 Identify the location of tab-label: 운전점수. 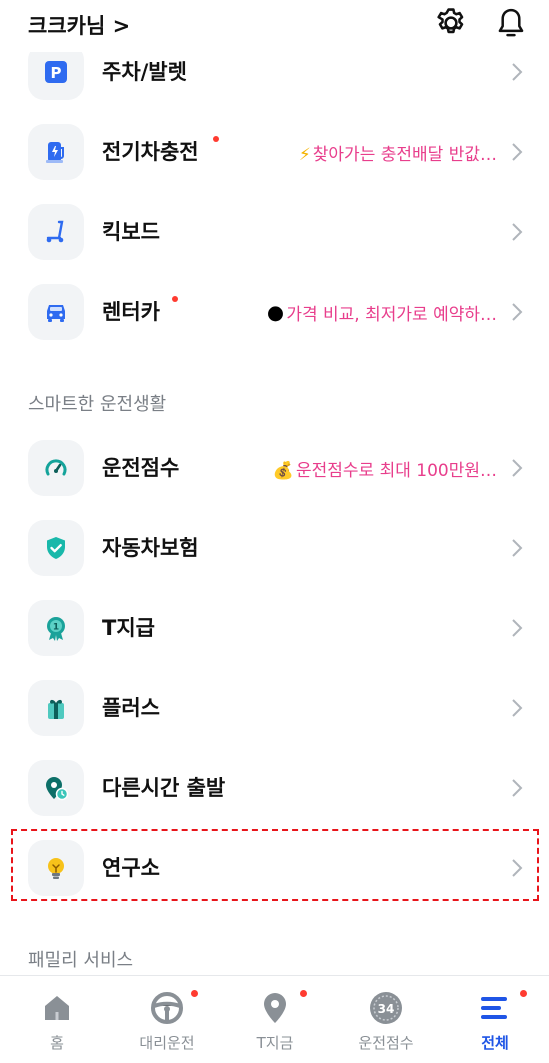
(386, 1043).